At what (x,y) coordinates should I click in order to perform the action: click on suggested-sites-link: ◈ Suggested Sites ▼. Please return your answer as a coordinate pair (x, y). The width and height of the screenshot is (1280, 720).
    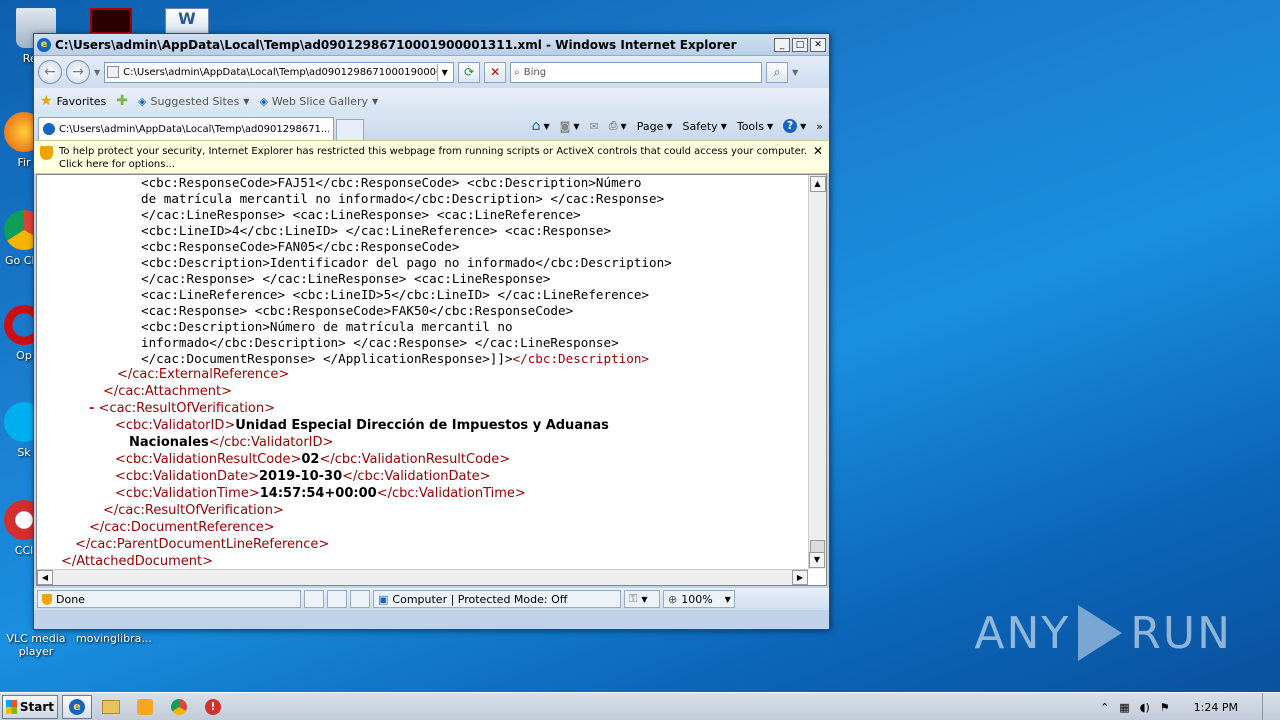
    Looking at the image, I should click on (193, 101).